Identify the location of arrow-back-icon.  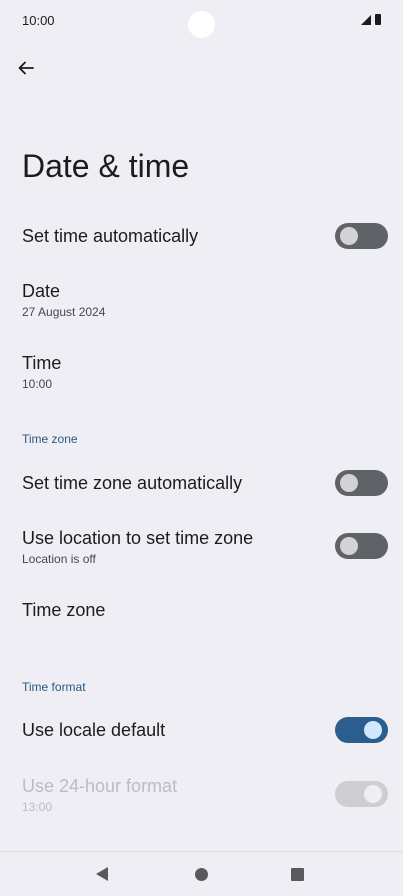
(26, 68).